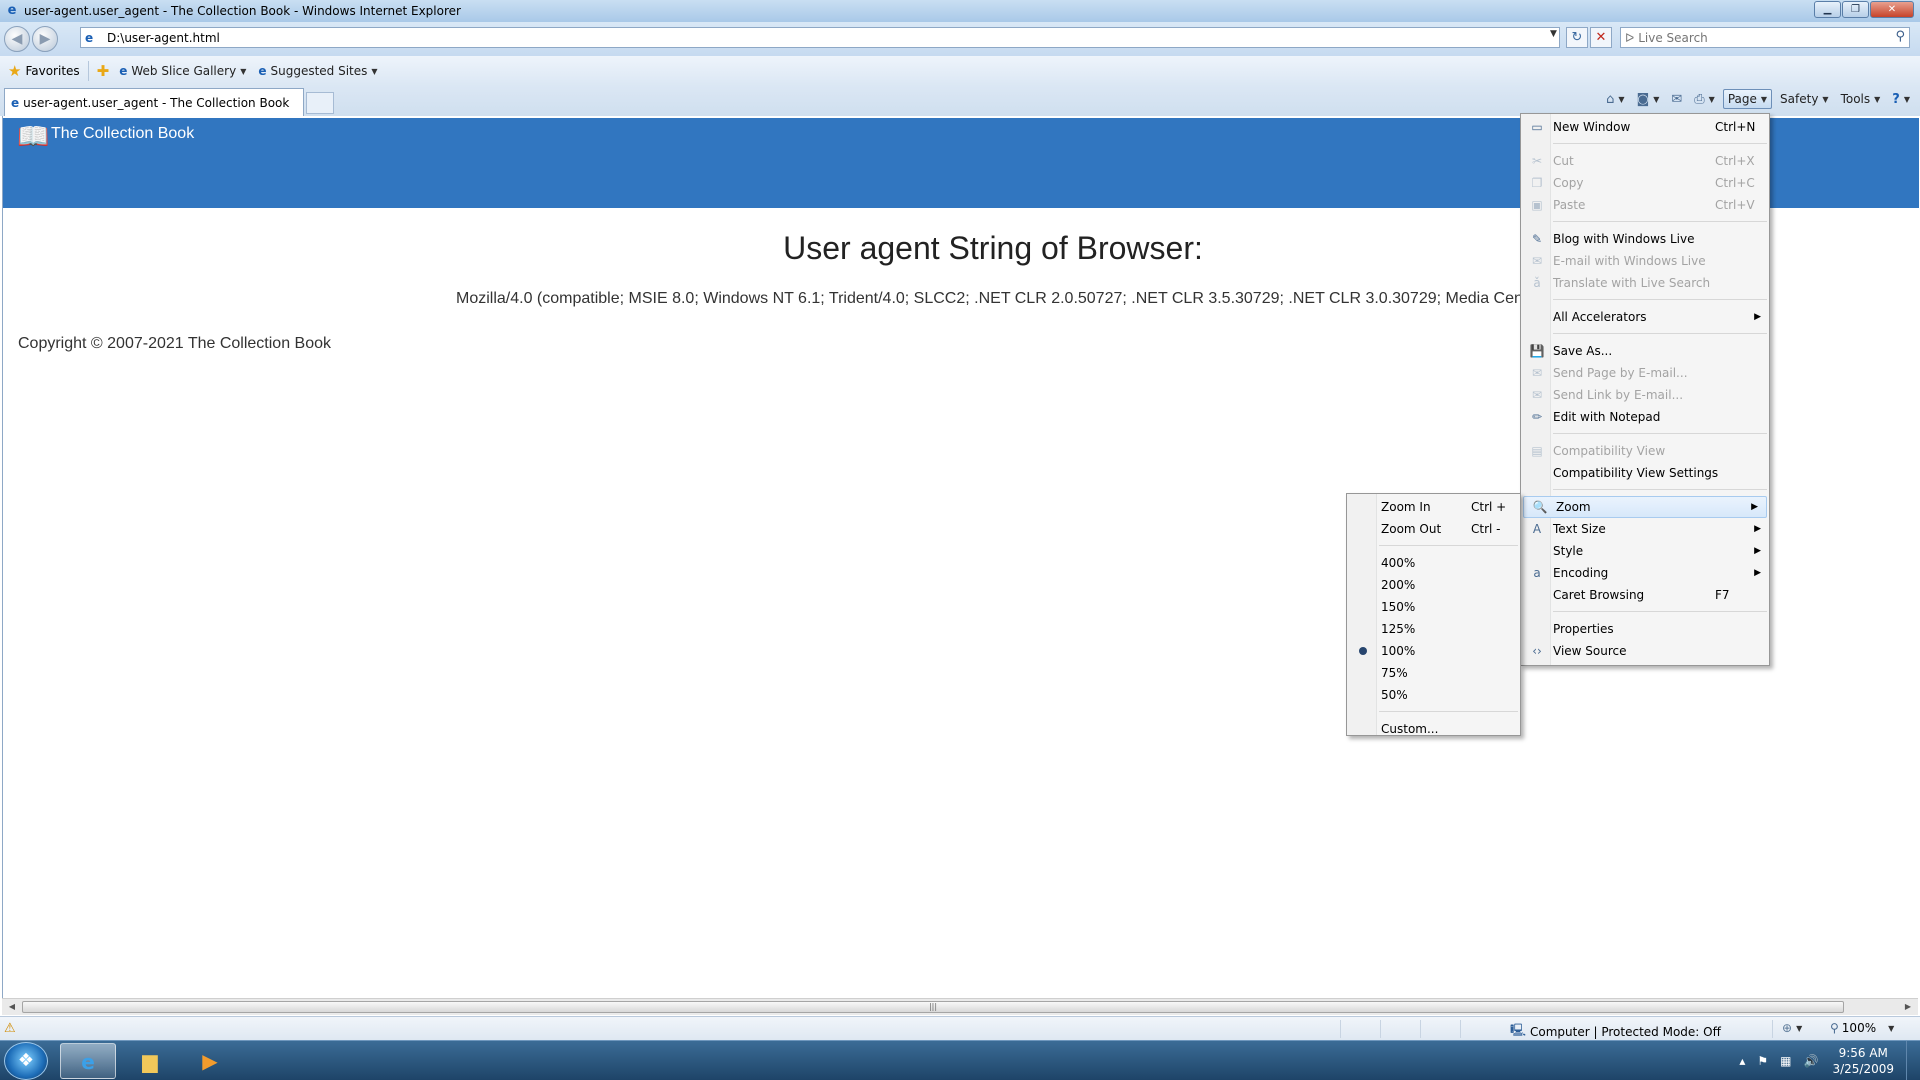 This screenshot has width=1920, height=1080. I want to click on menu-item-text-size: A Text Size ▶, so click(1645, 529).